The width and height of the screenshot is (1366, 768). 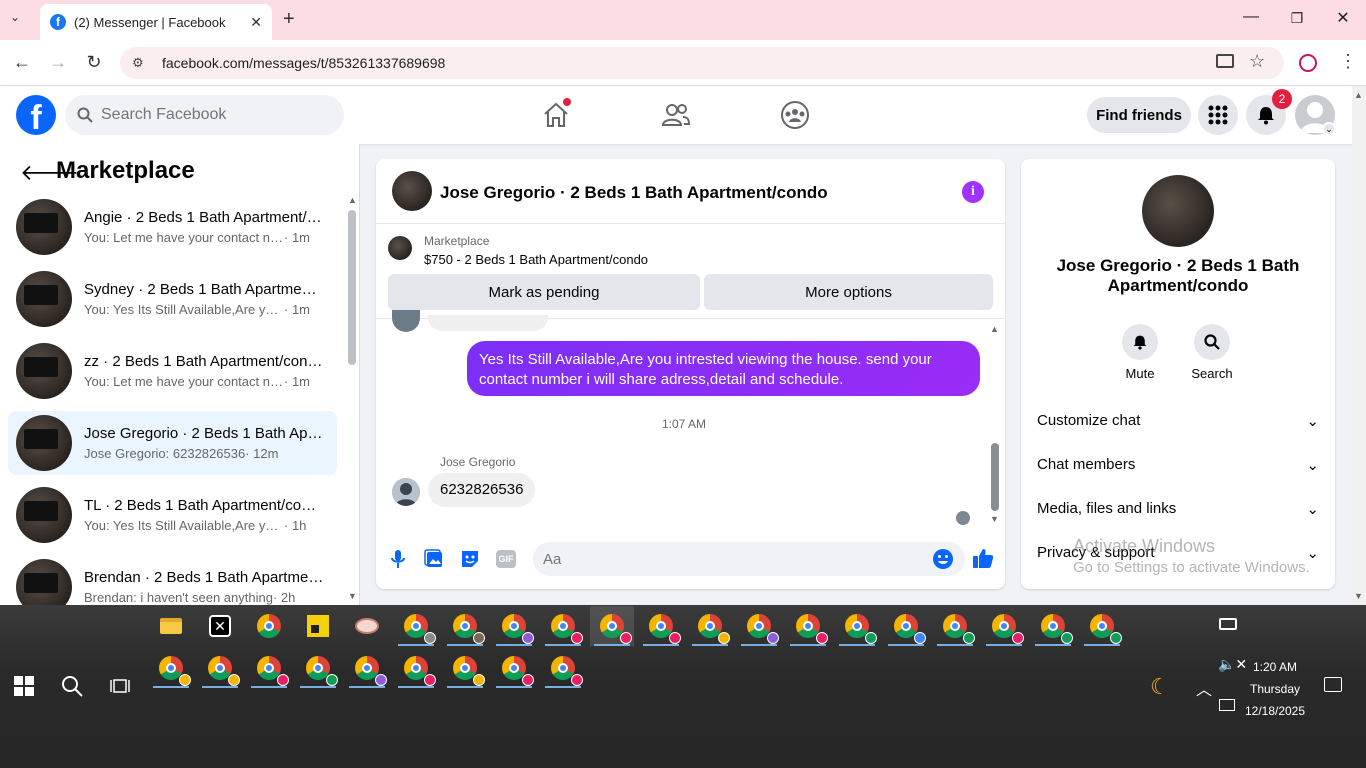 What do you see at coordinates (318, 626) in the screenshot?
I see `sticky-notes-taskbar-icon` at bounding box center [318, 626].